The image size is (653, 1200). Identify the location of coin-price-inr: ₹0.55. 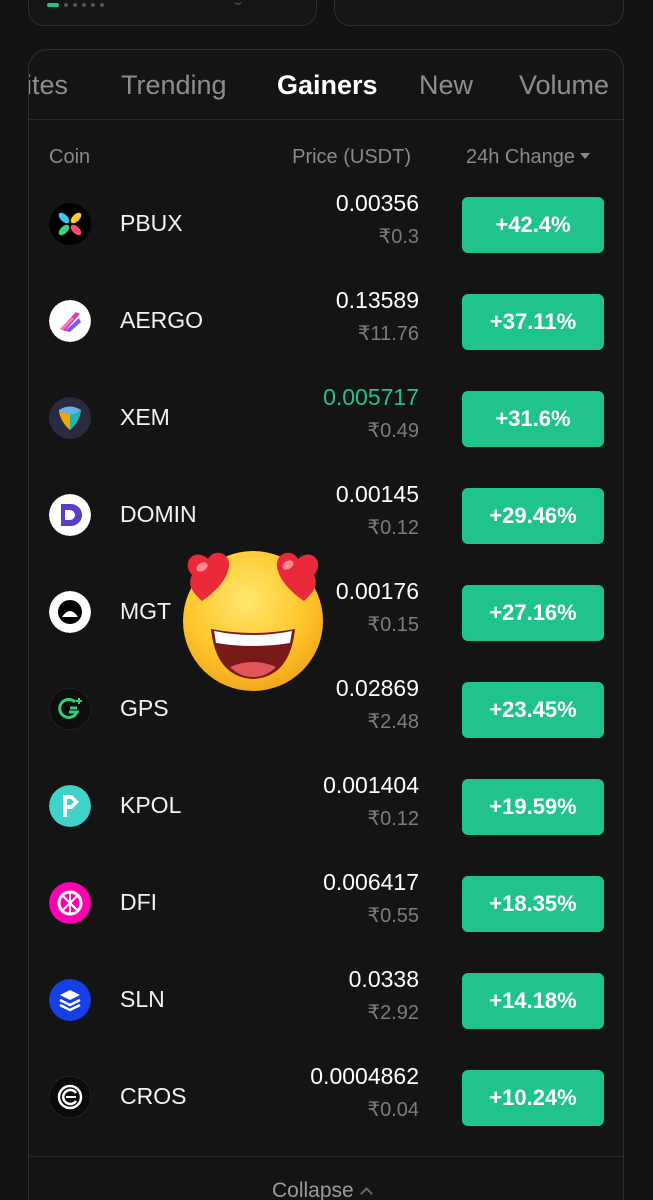
(393, 916).